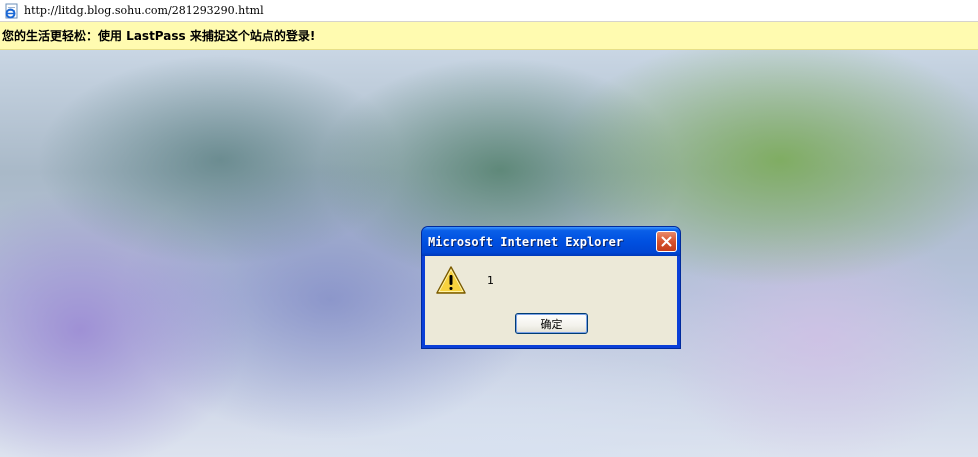 The width and height of the screenshot is (978, 457). Describe the element at coordinates (159, 36) in the screenshot. I see `lastpass-notification-text: 您的生活更轻松：使用 LastPass 来捕捉这个站点的登录!` at that location.